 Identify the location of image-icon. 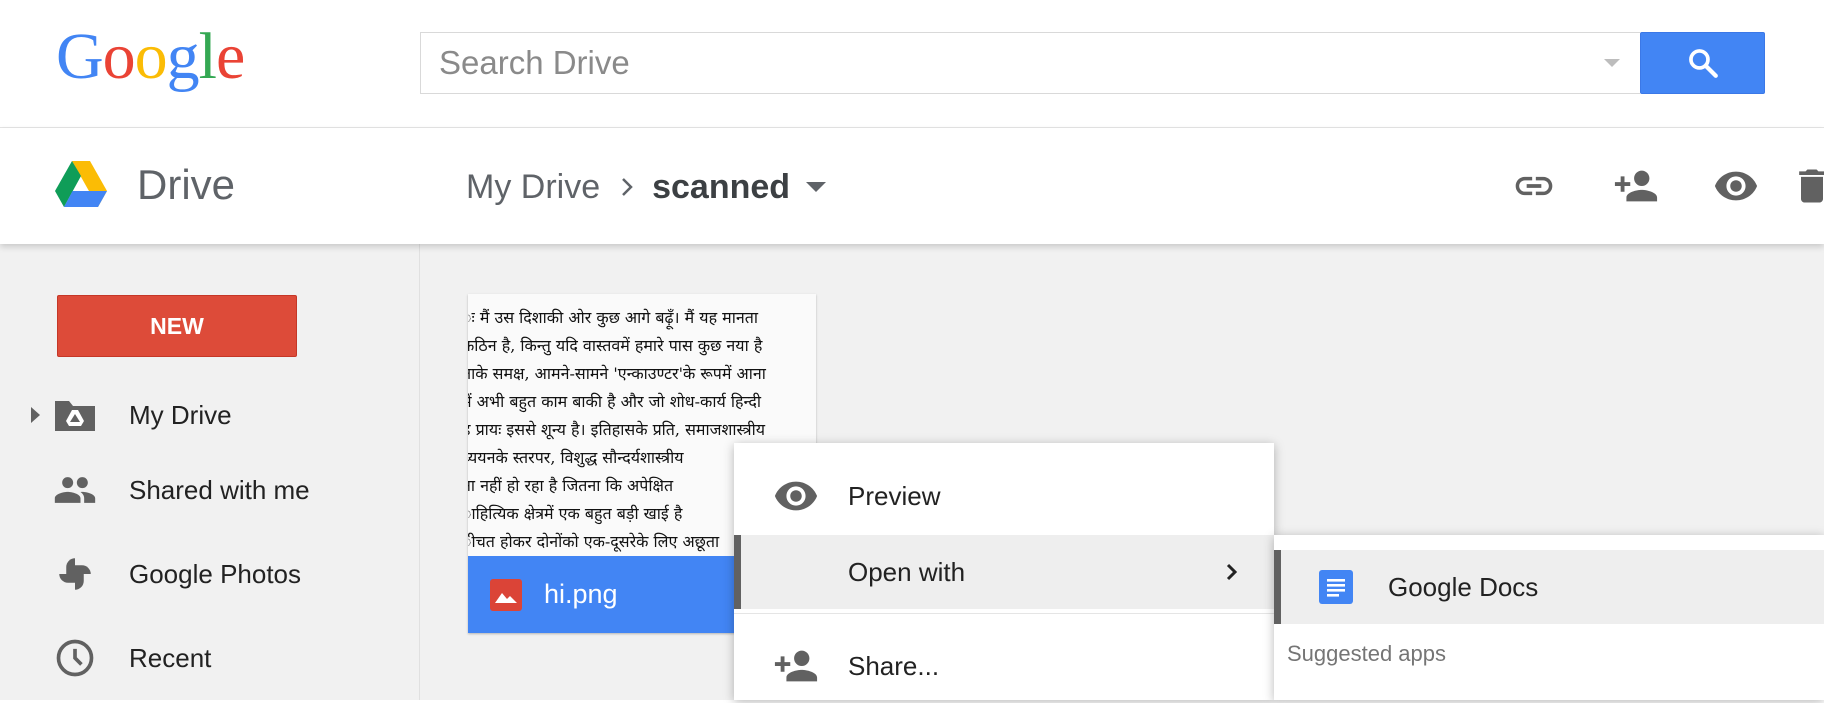
(506, 594).